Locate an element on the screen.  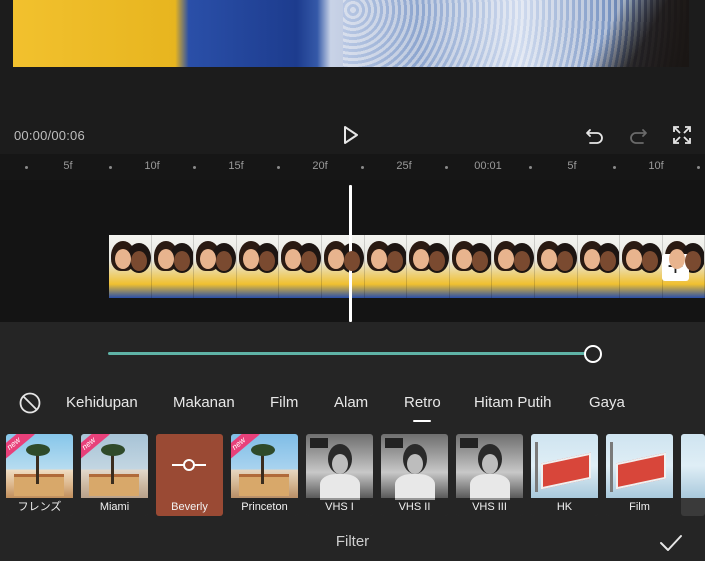
filter-card-partial is located at coordinates (693, 475).